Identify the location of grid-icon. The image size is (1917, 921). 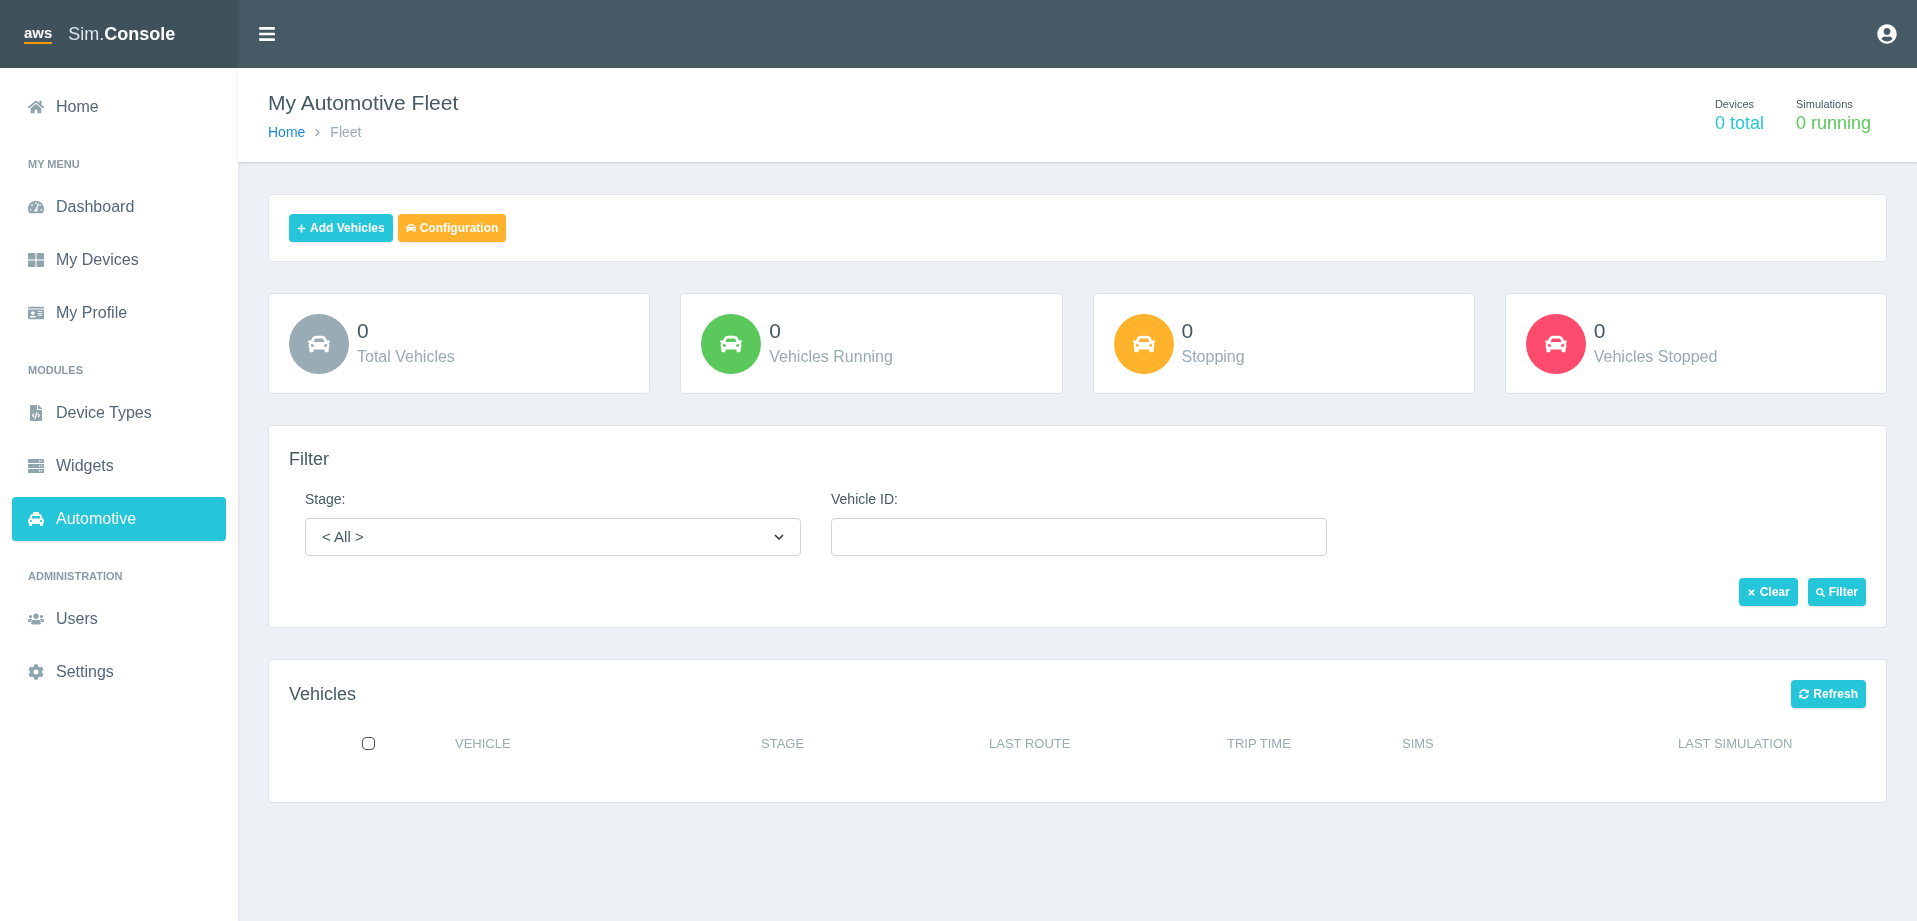
(36, 259).